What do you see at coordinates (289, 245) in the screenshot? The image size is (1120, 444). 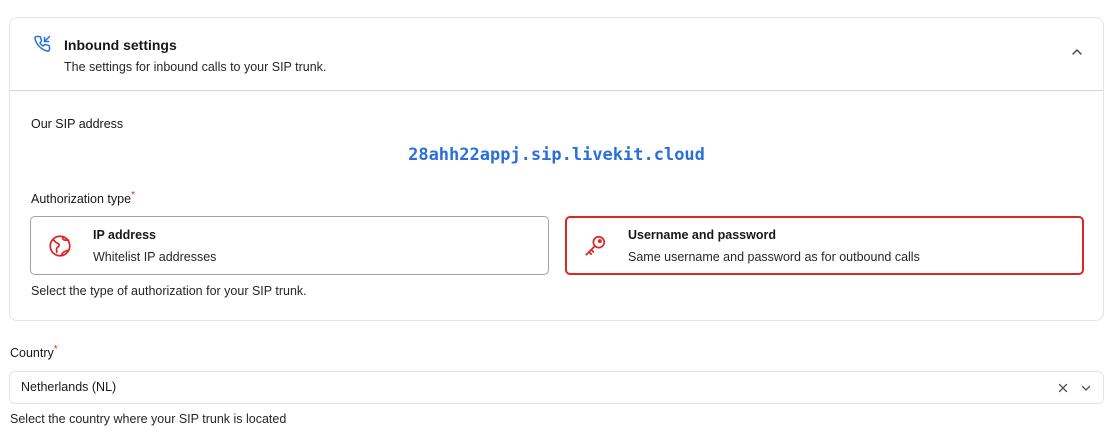 I see `auth-option-ip-address: IP address Whitelist IP addresses` at bounding box center [289, 245].